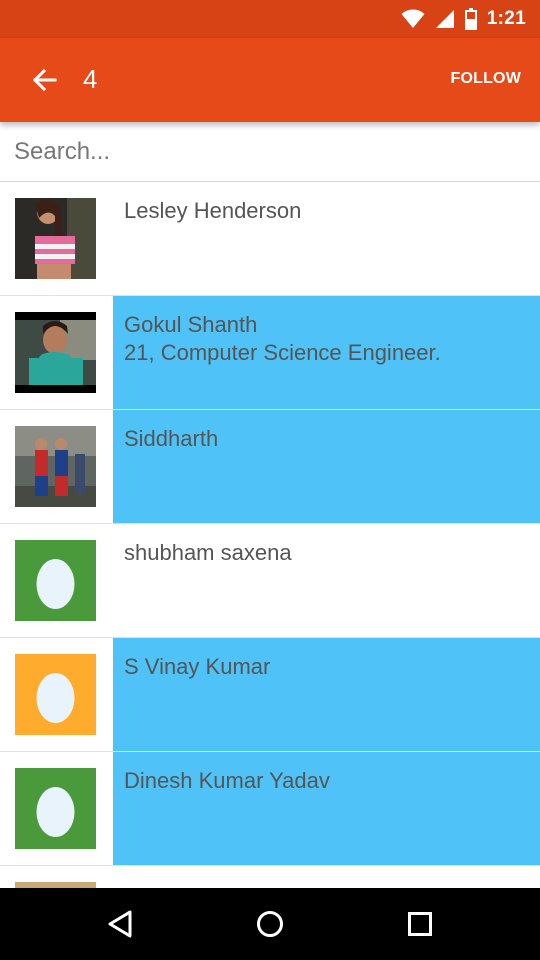 The image size is (540, 960). I want to click on list-item: Dinesh Kumar Yadav, so click(270, 809).